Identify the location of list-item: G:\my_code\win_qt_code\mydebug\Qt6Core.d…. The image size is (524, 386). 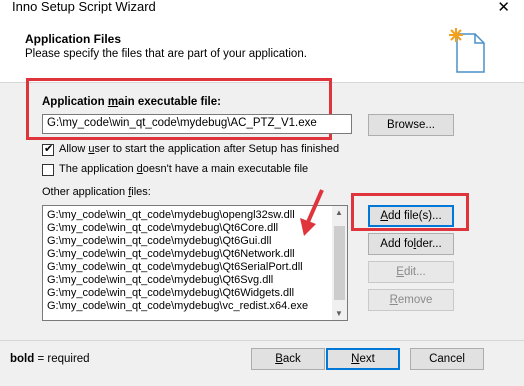
(162, 228).